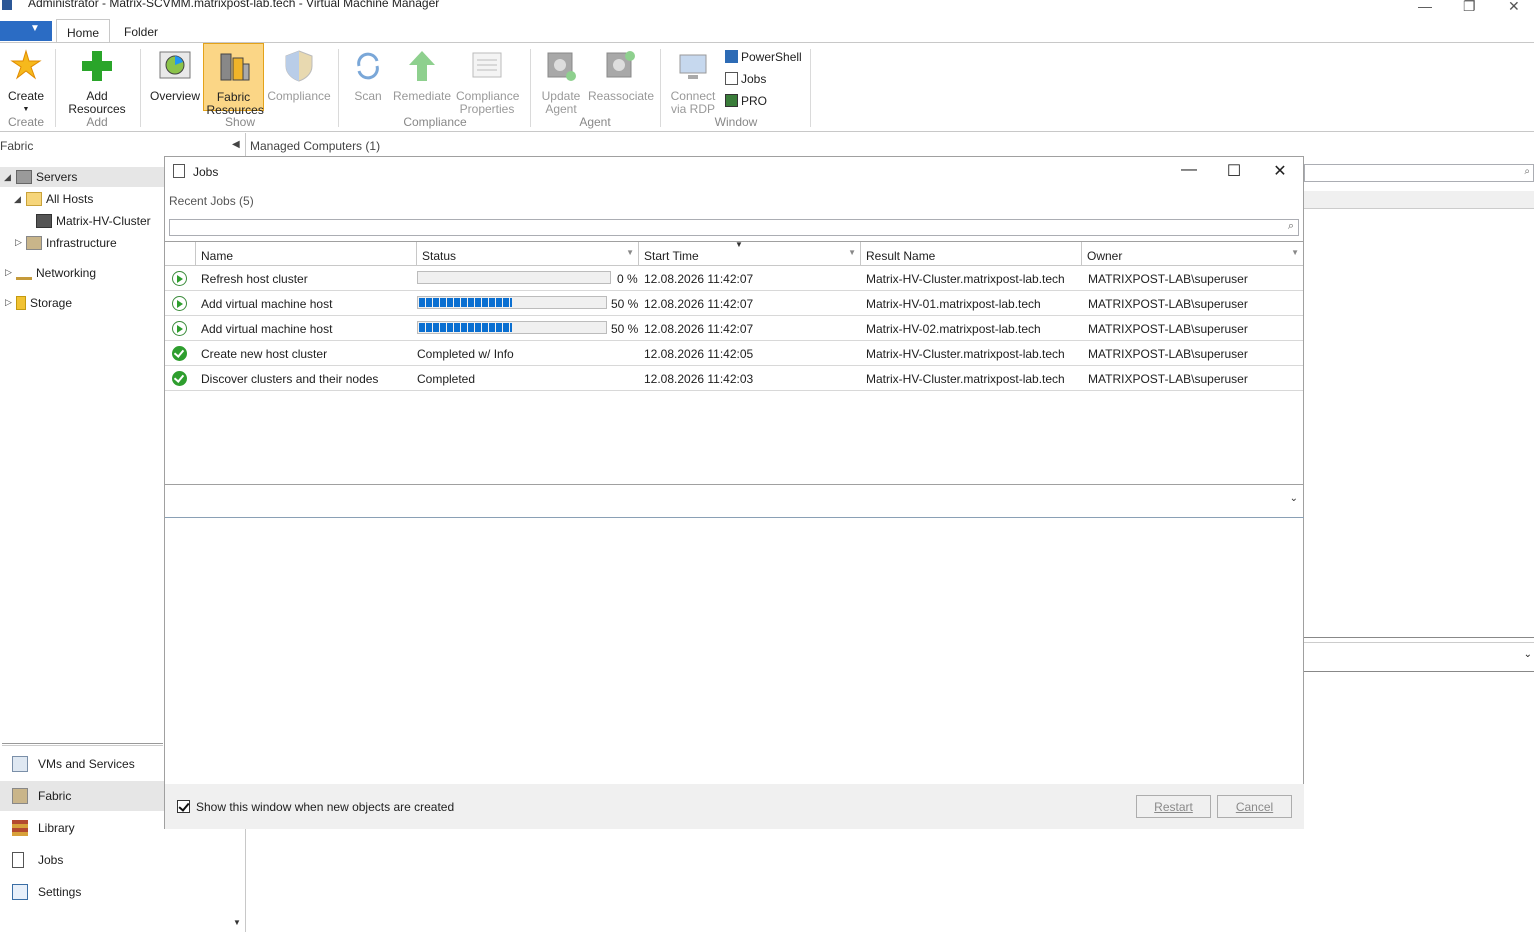  Describe the element at coordinates (1469, 7) in the screenshot. I see `restore-icon: ❐` at that location.